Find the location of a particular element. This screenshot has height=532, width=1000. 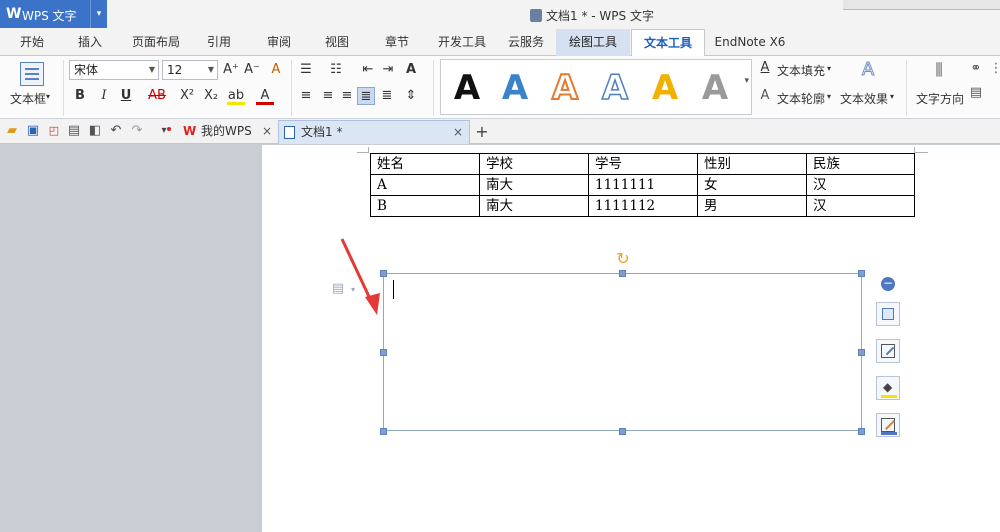

resize-handle-left is located at coordinates (383, 352).